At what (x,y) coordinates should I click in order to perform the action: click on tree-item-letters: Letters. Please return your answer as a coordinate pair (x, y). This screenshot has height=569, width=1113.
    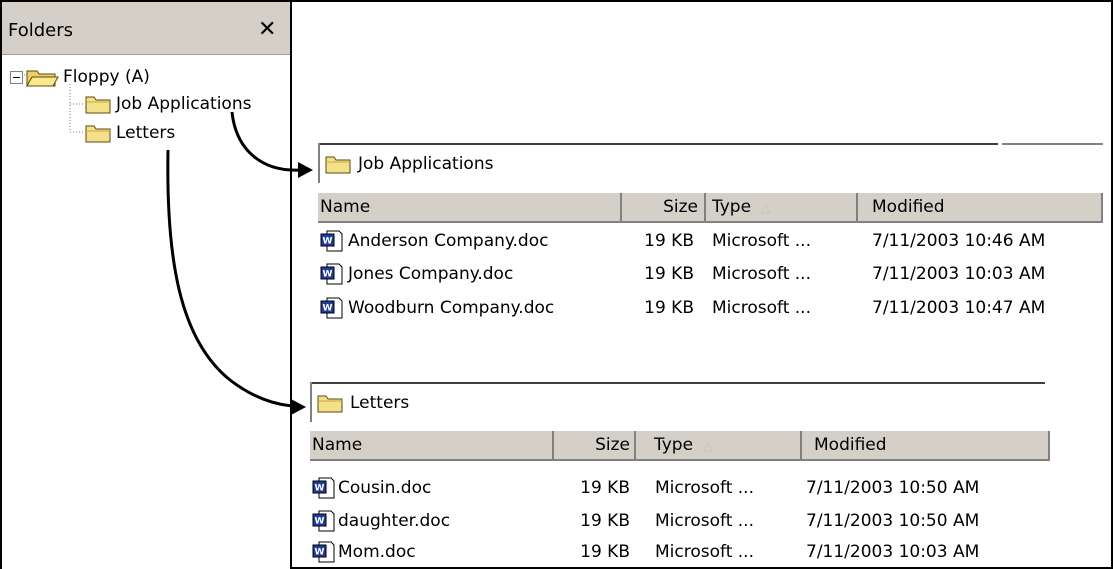
    Looking at the image, I should click on (129, 133).